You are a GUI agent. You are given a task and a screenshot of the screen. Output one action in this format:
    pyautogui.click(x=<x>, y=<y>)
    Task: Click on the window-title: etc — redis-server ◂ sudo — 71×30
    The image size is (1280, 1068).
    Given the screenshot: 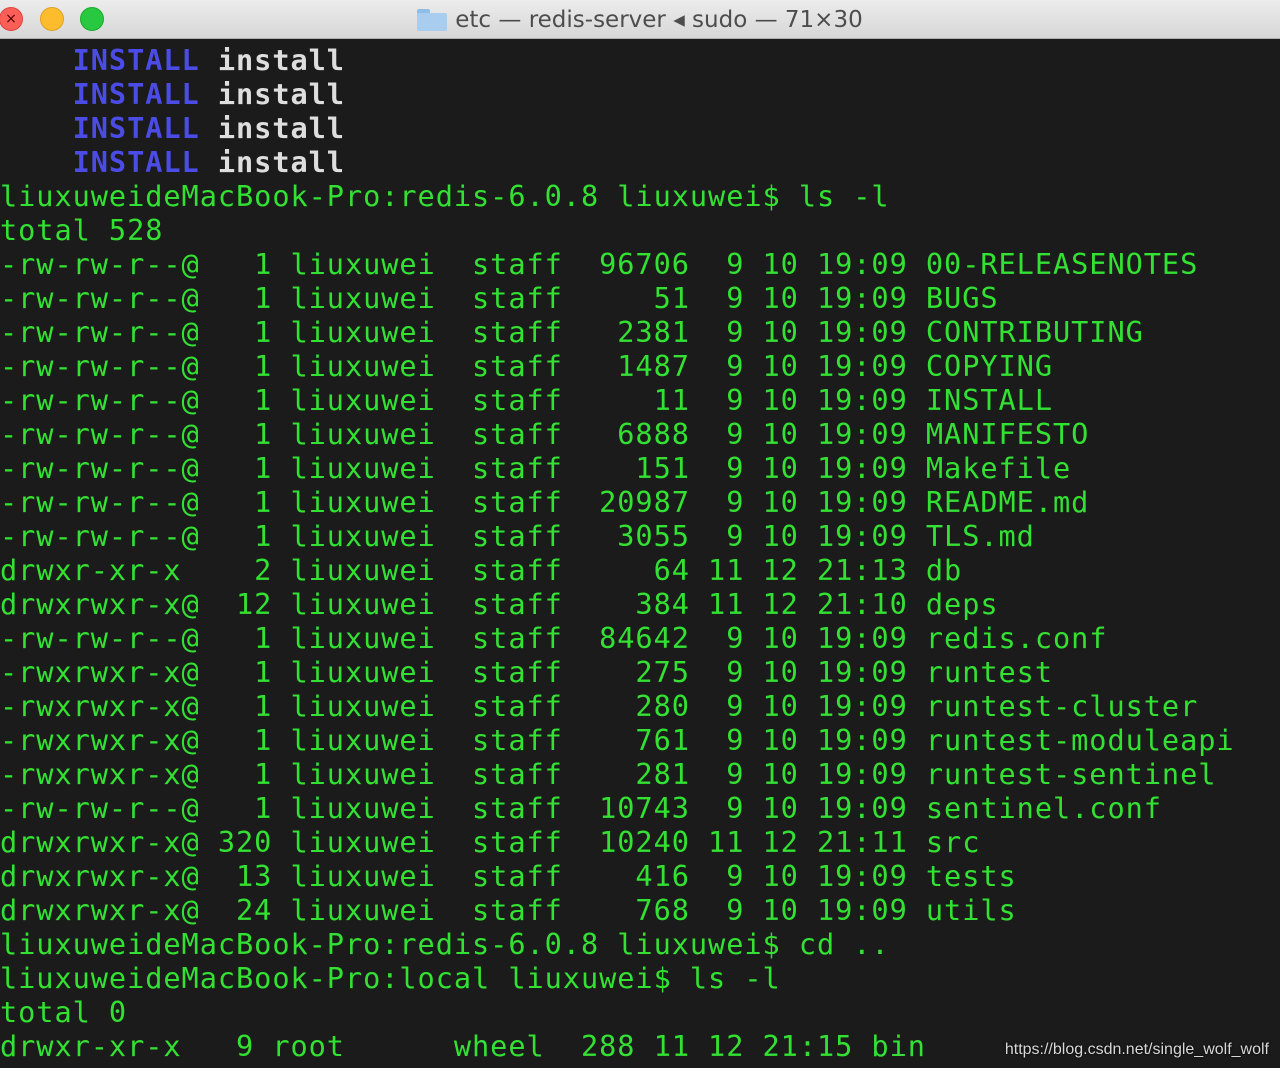 What is the action you would take?
    pyautogui.click(x=640, y=19)
    